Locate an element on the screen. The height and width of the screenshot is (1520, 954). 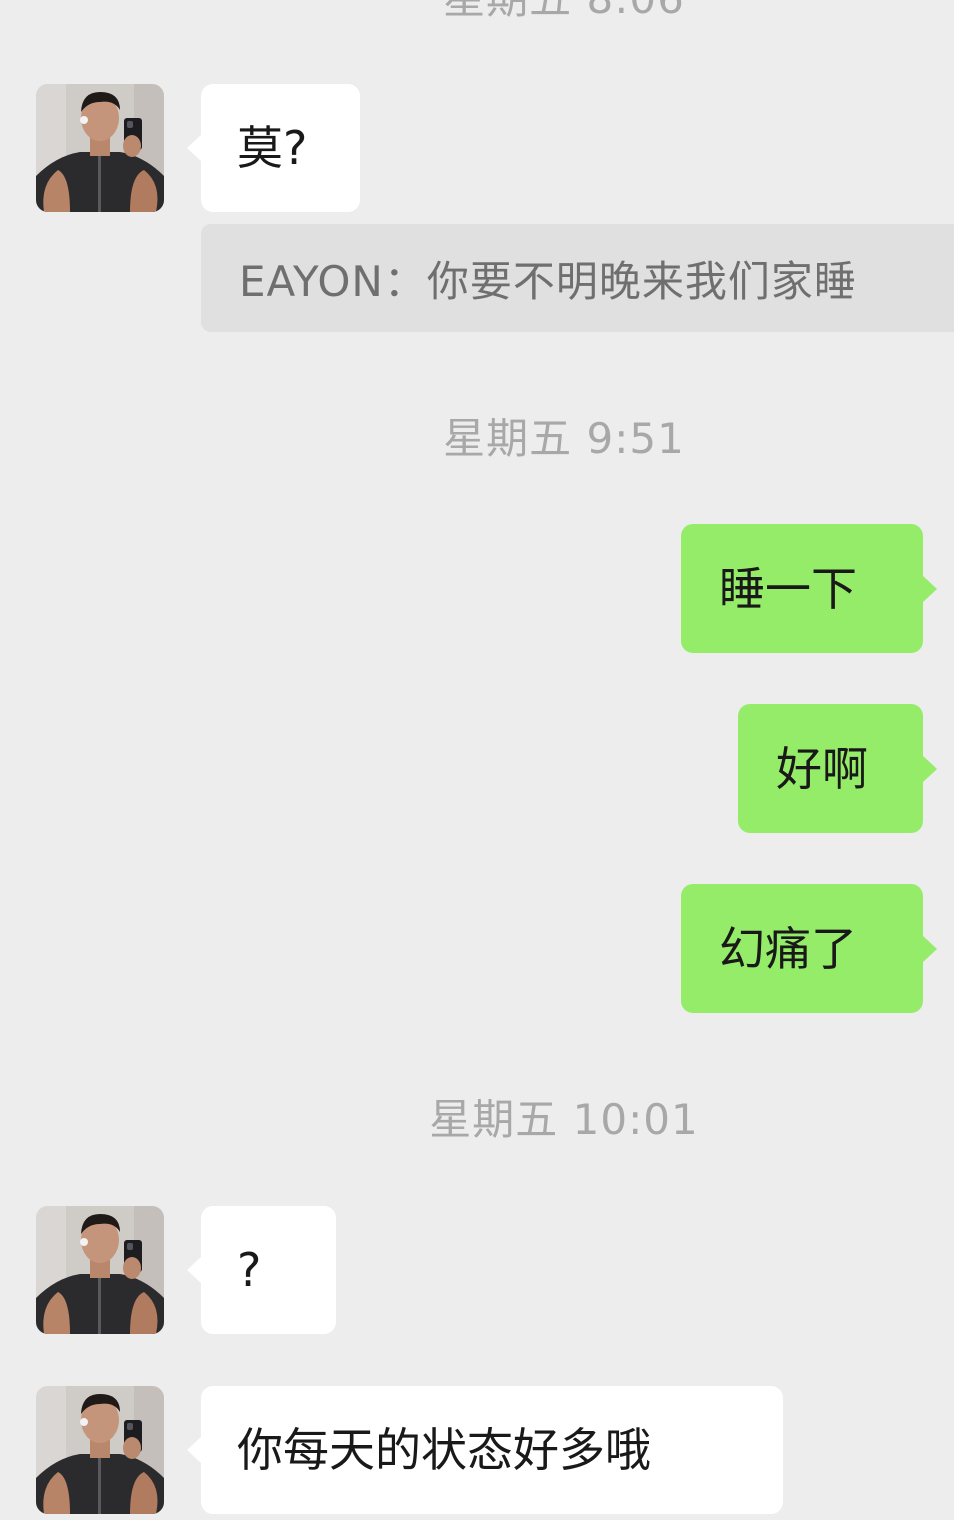
message-text: ? is located at coordinates (249, 1270).